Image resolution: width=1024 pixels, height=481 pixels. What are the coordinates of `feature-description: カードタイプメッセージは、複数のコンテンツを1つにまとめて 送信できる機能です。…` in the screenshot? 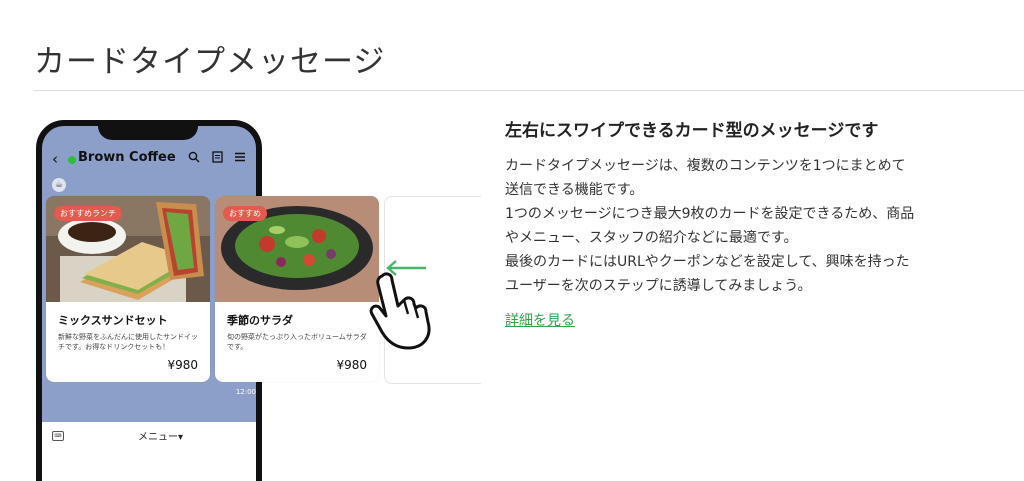 It's located at (710, 226).